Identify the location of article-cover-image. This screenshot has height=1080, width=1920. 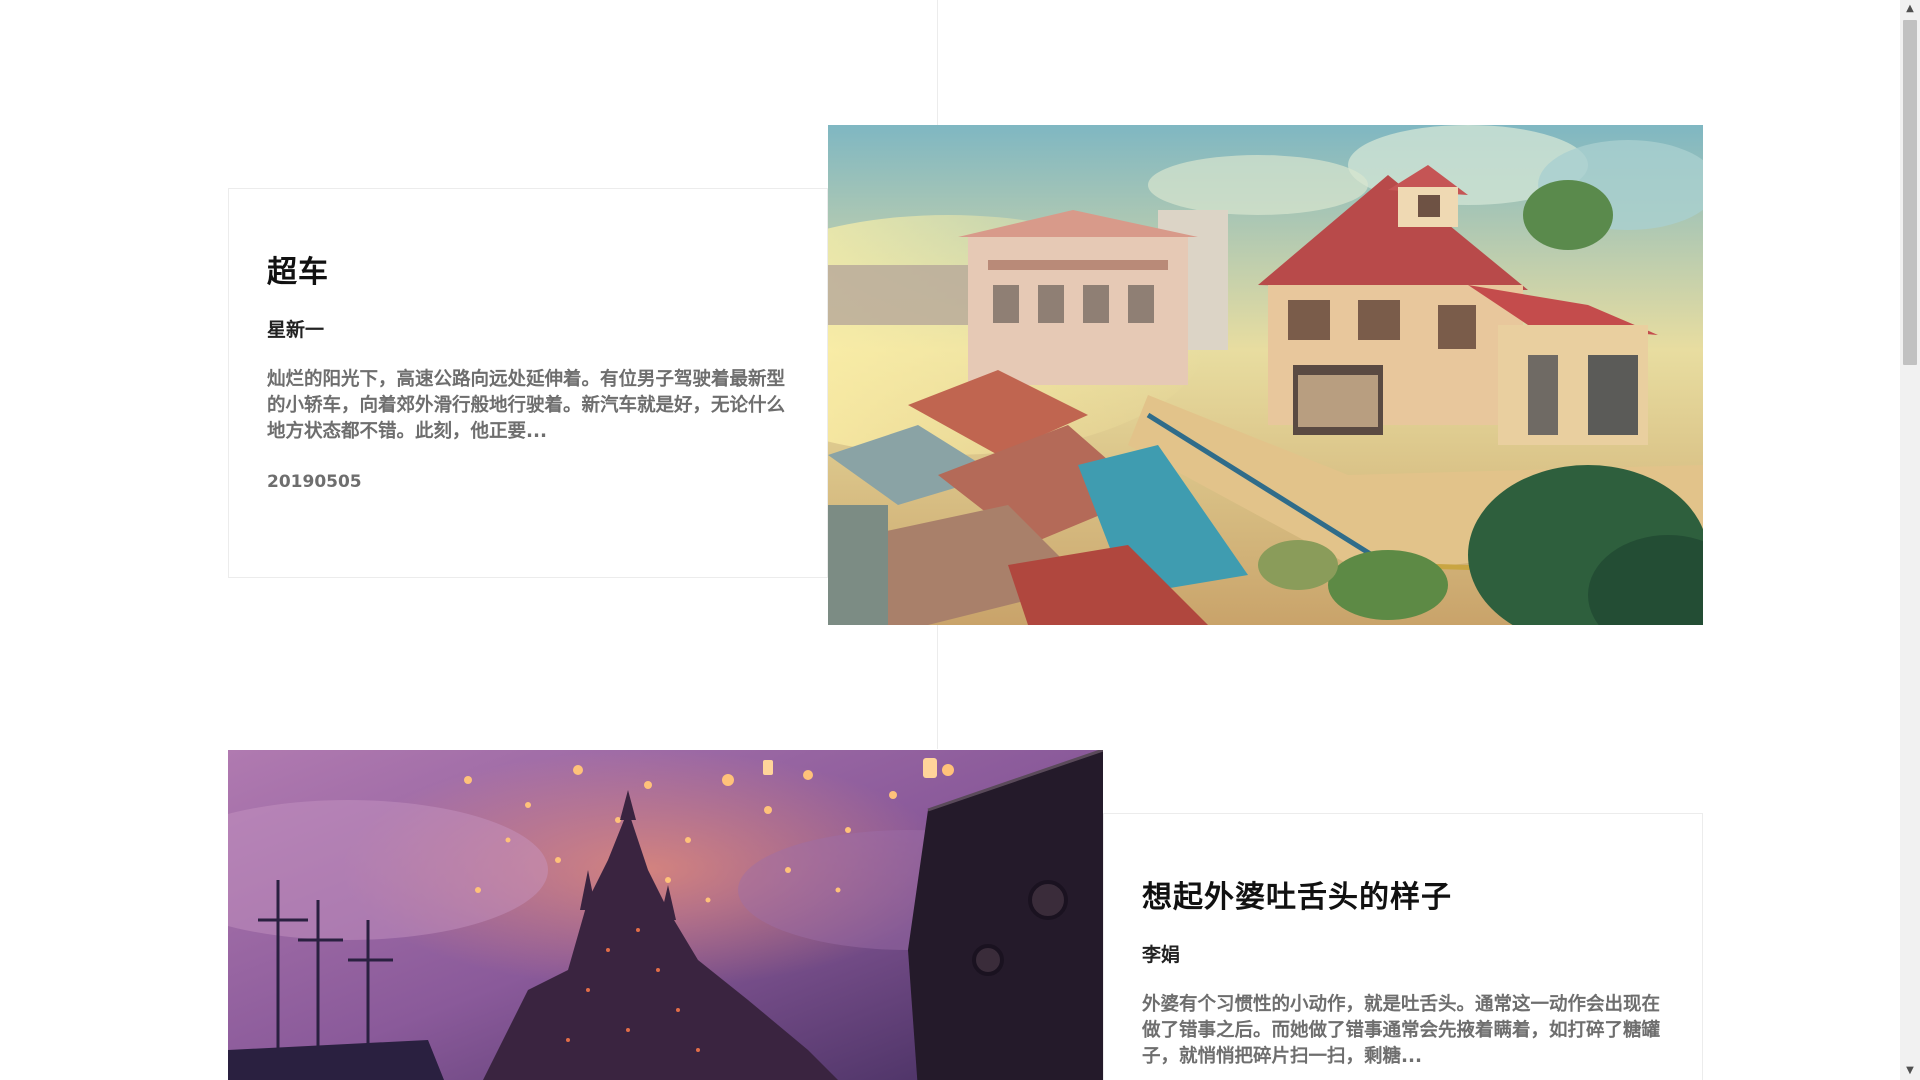
(665, 915).